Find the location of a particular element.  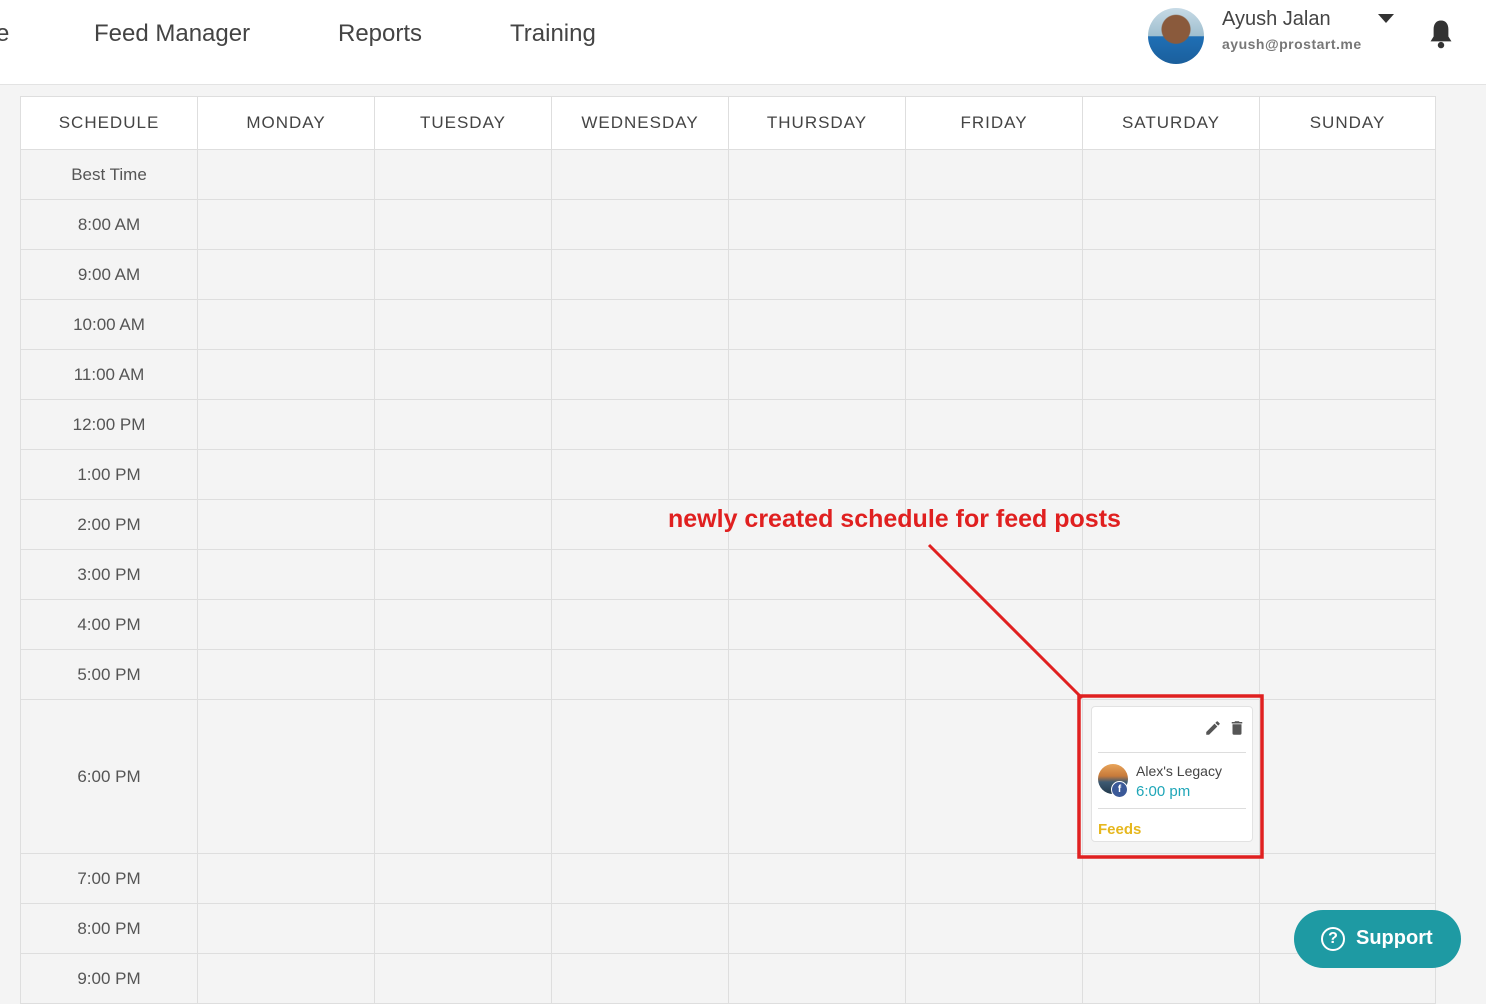

schedule-slot: f Alex's Legacy 6:00 pm Feeds is located at coordinates (1171, 776).